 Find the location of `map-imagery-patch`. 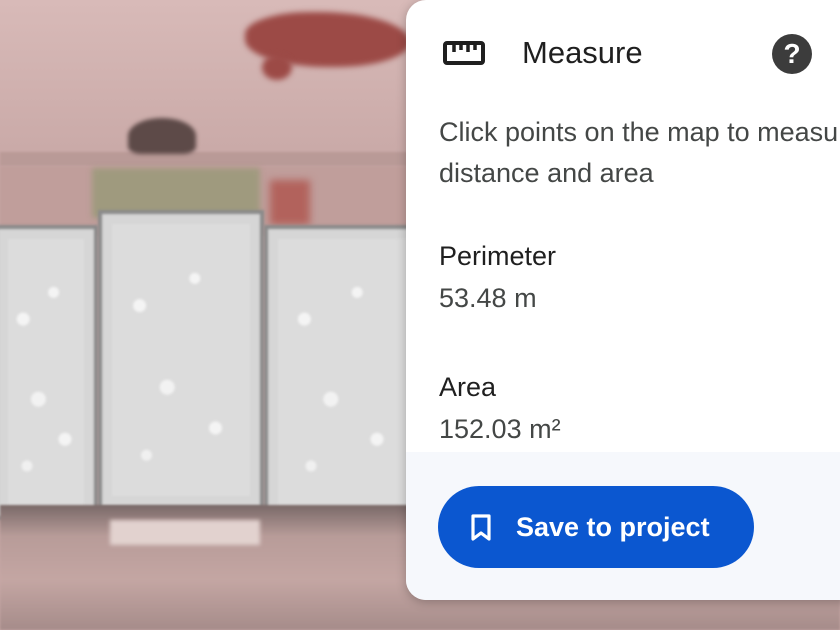

map-imagery-patch is located at coordinates (290, 202).